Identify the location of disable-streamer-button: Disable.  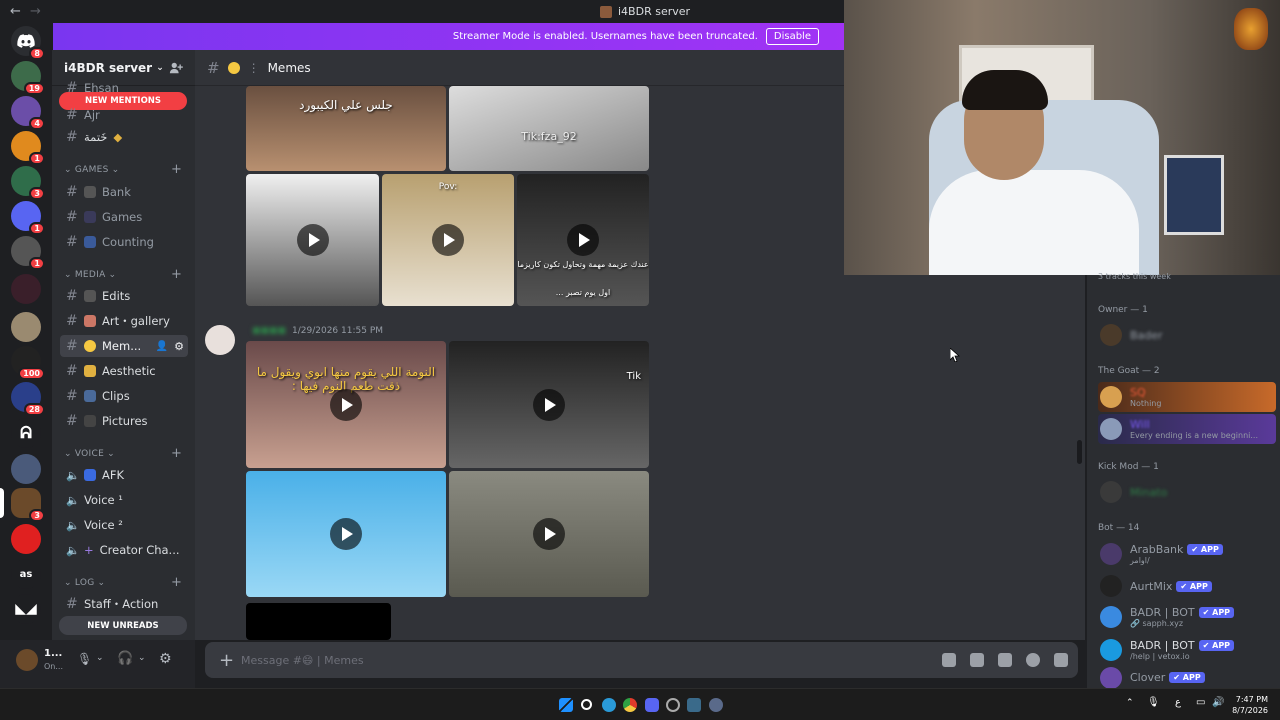
(792, 36).